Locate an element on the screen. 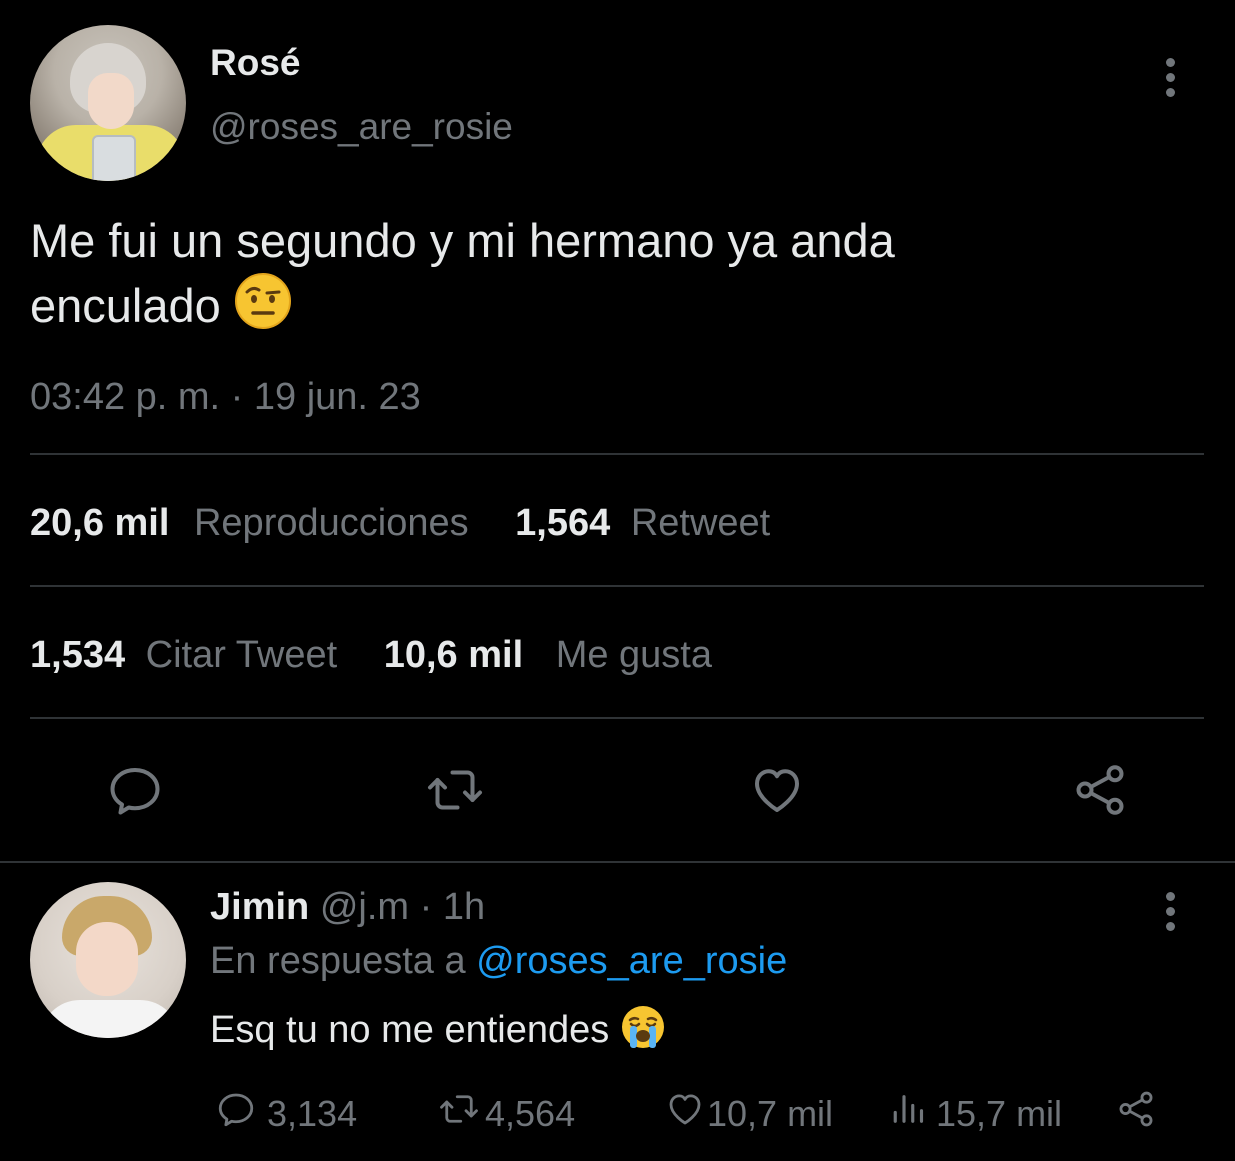 The width and height of the screenshot is (1235, 1161). reply-retweets-count: 4,564 is located at coordinates (530, 1113).